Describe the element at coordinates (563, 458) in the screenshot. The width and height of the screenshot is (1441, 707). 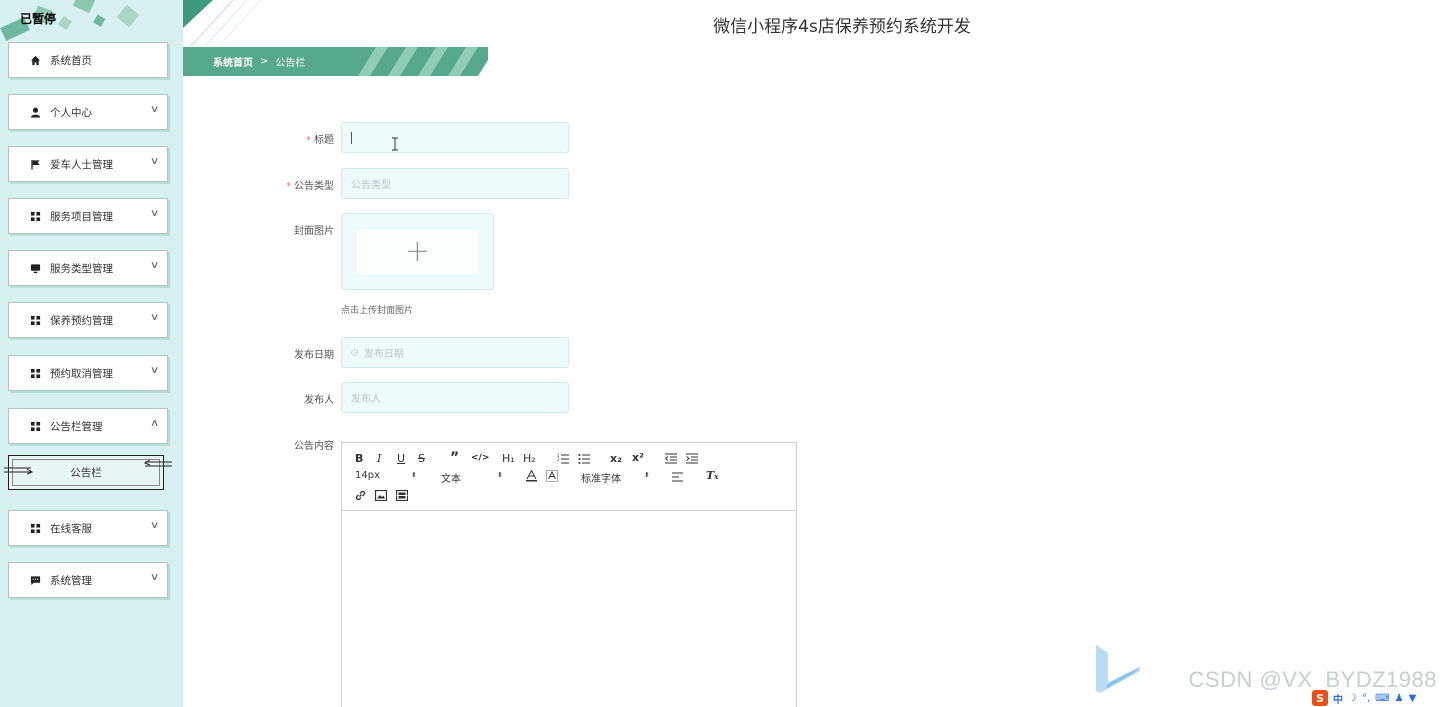
I see `ordered-list-icon: 1 2` at that location.